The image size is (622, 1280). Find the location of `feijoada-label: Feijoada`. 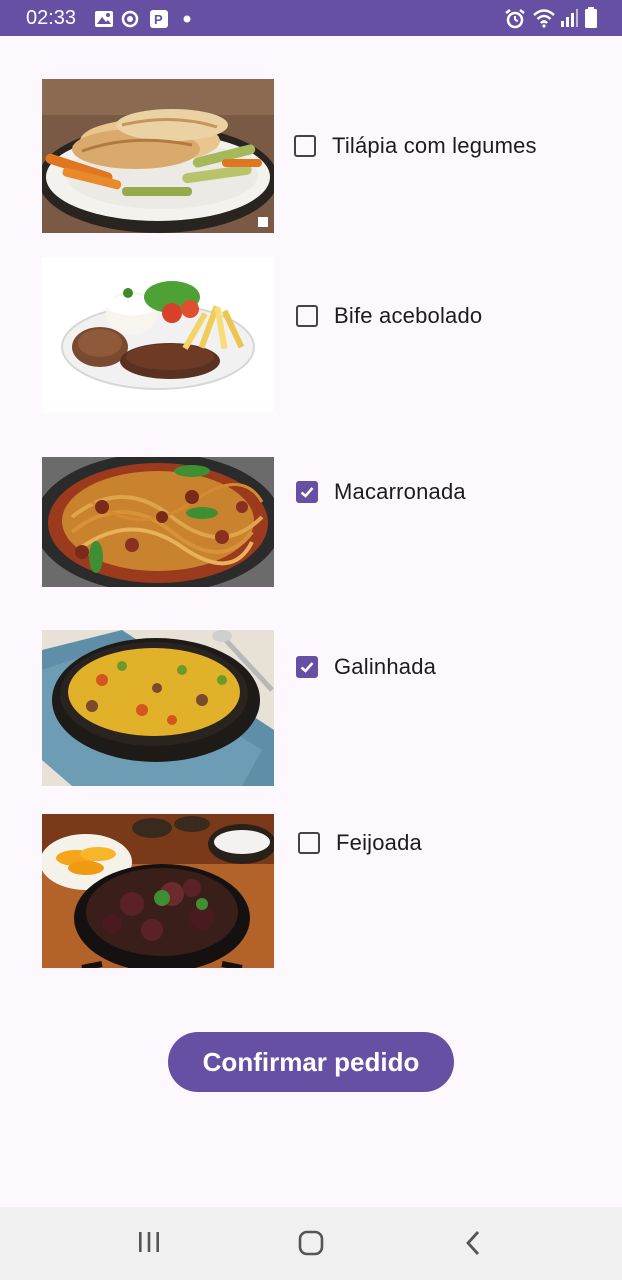

feijoada-label: Feijoada is located at coordinates (379, 842).